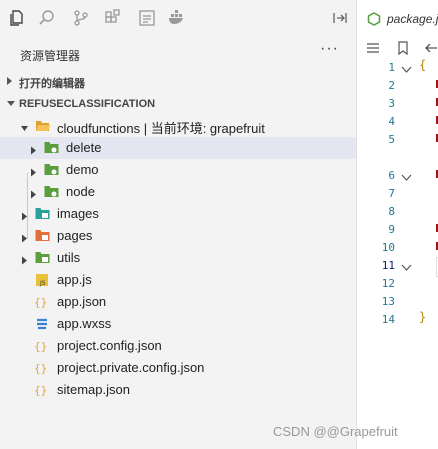 The height and width of the screenshot is (449, 438). Describe the element at coordinates (178, 192) in the screenshot. I see `tree-item-node: node` at that location.